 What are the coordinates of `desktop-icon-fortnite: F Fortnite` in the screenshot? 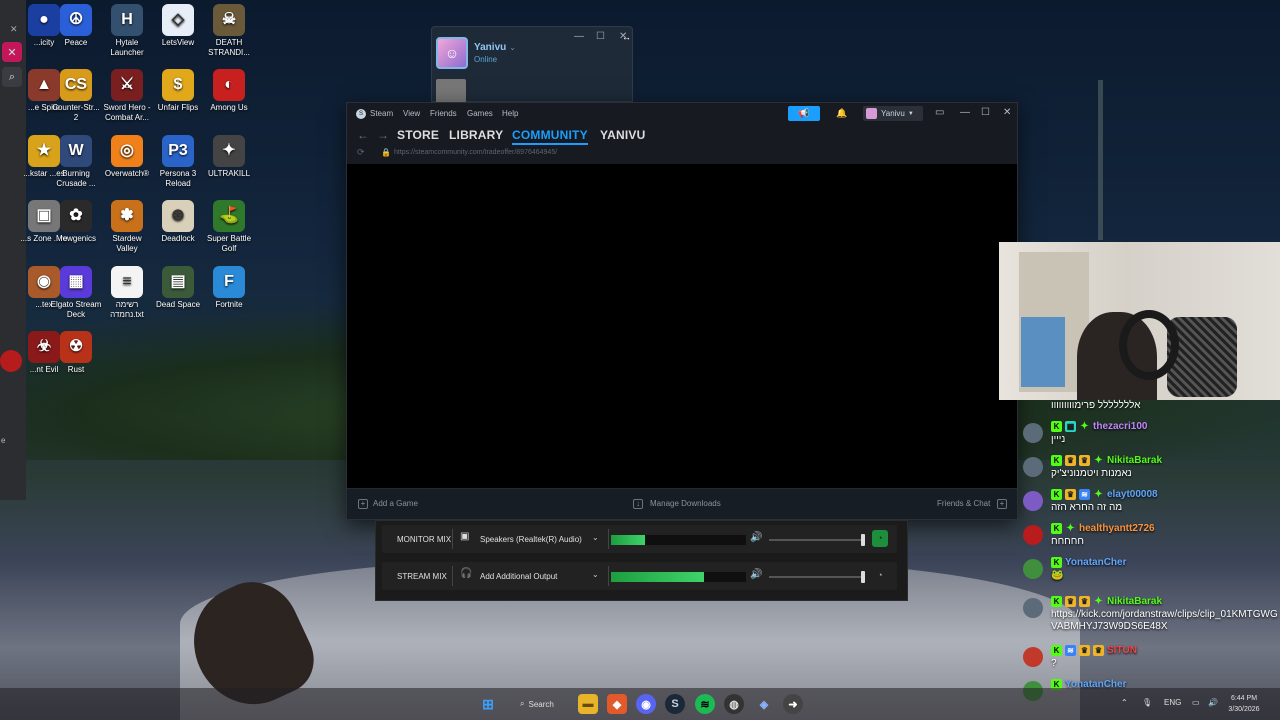 It's located at (229, 288).